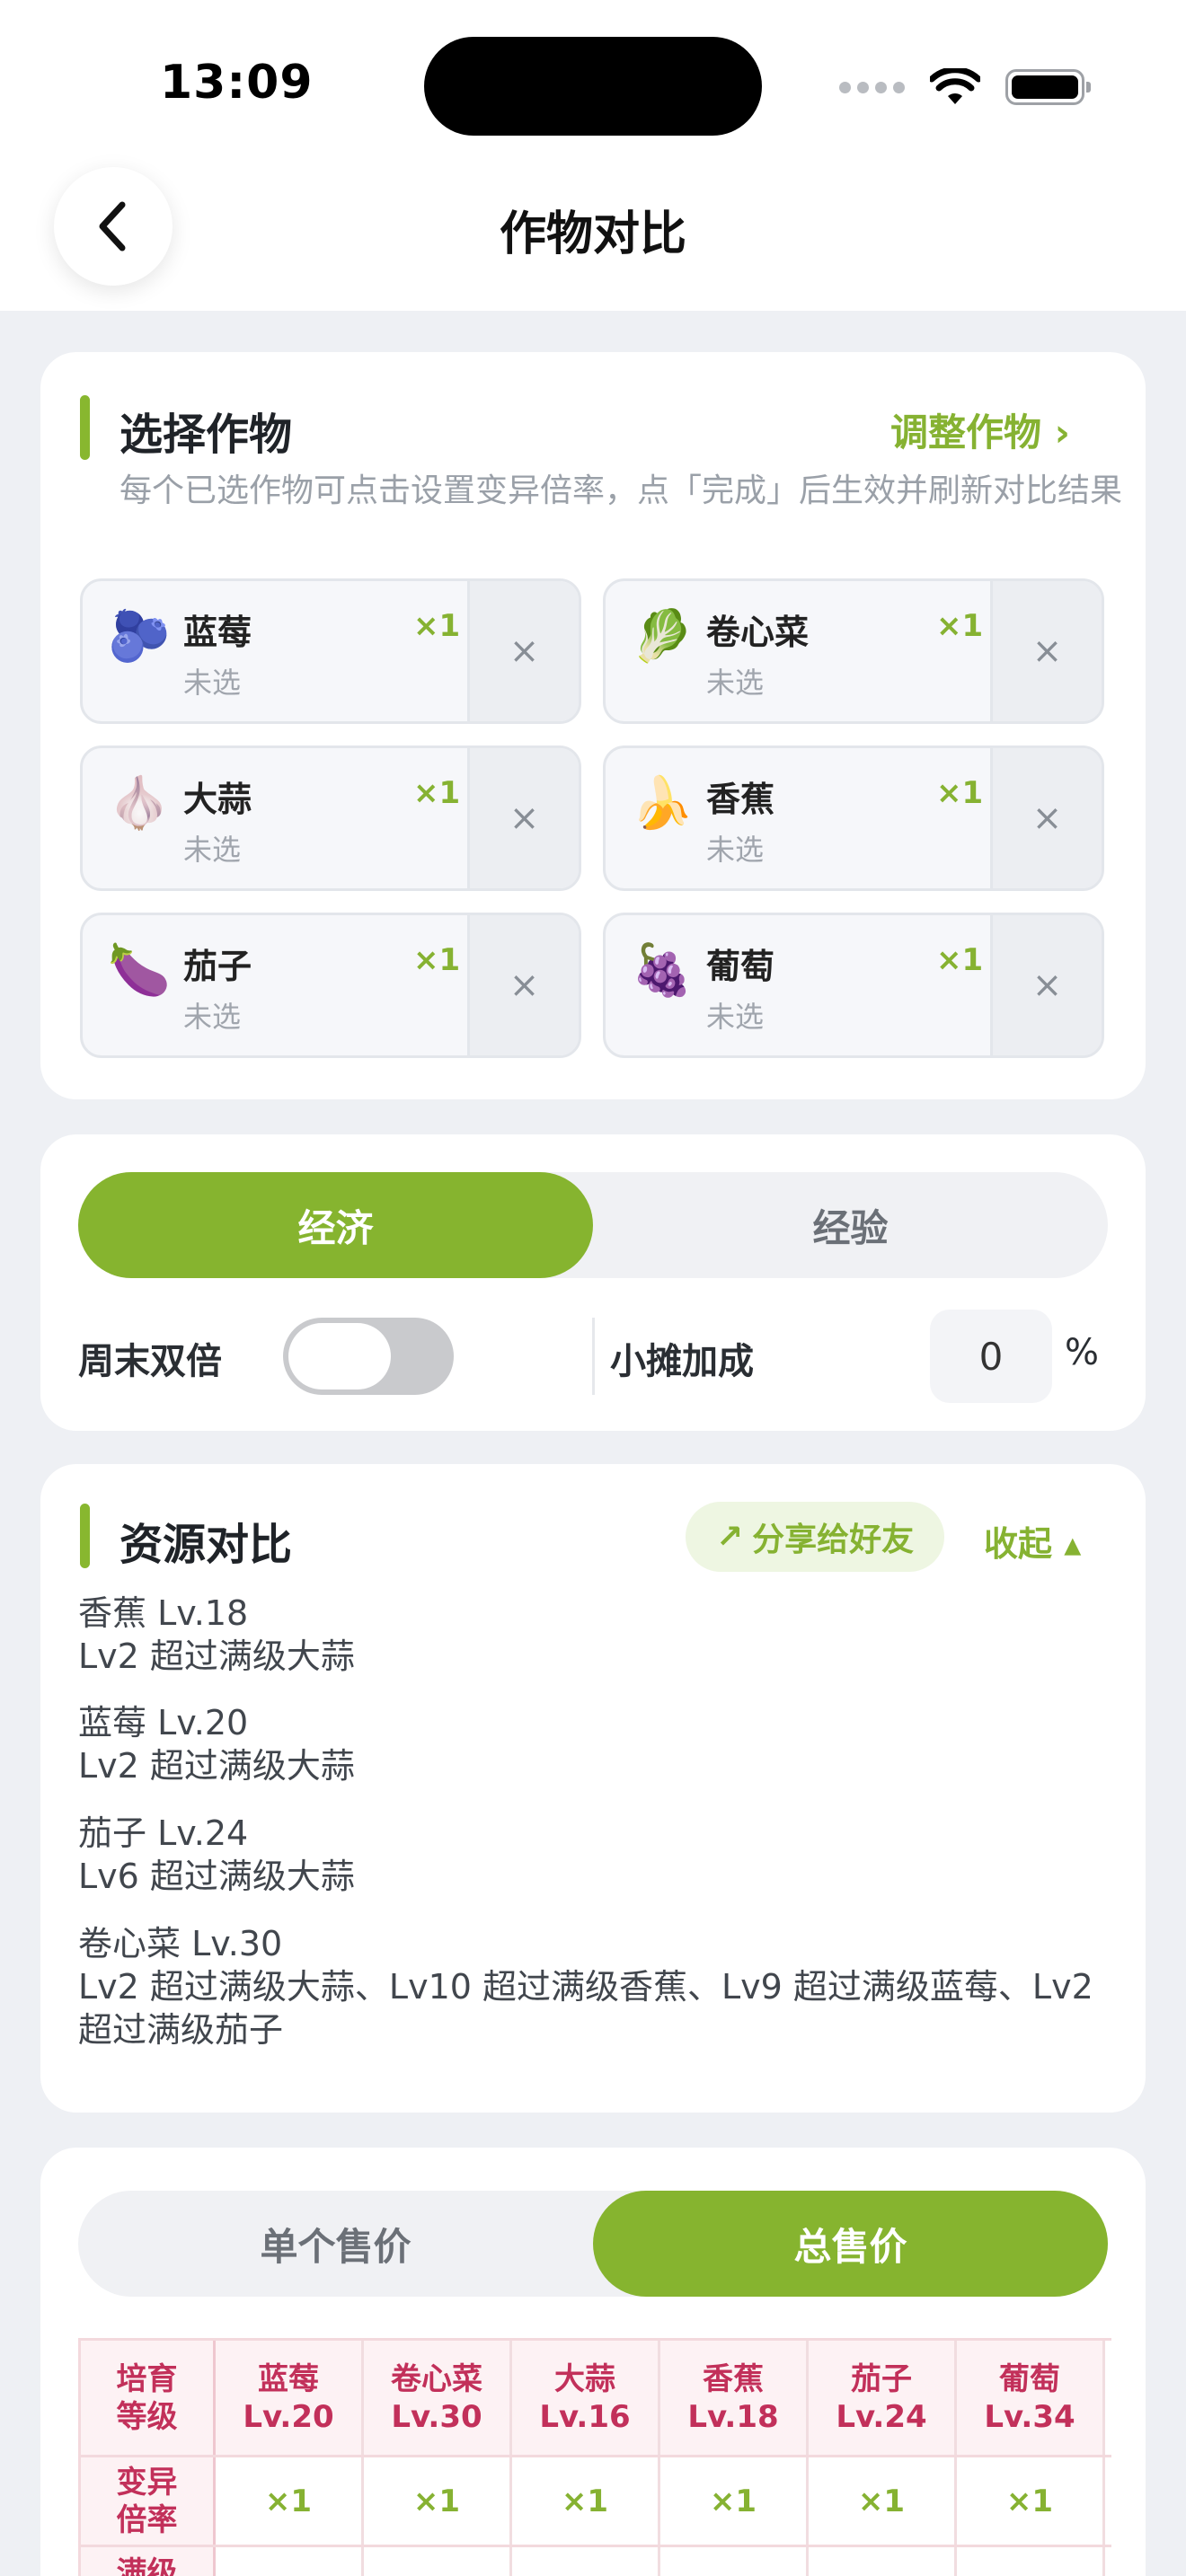  Describe the element at coordinates (139, 803) in the screenshot. I see `garlic-icon: 🧄` at that location.